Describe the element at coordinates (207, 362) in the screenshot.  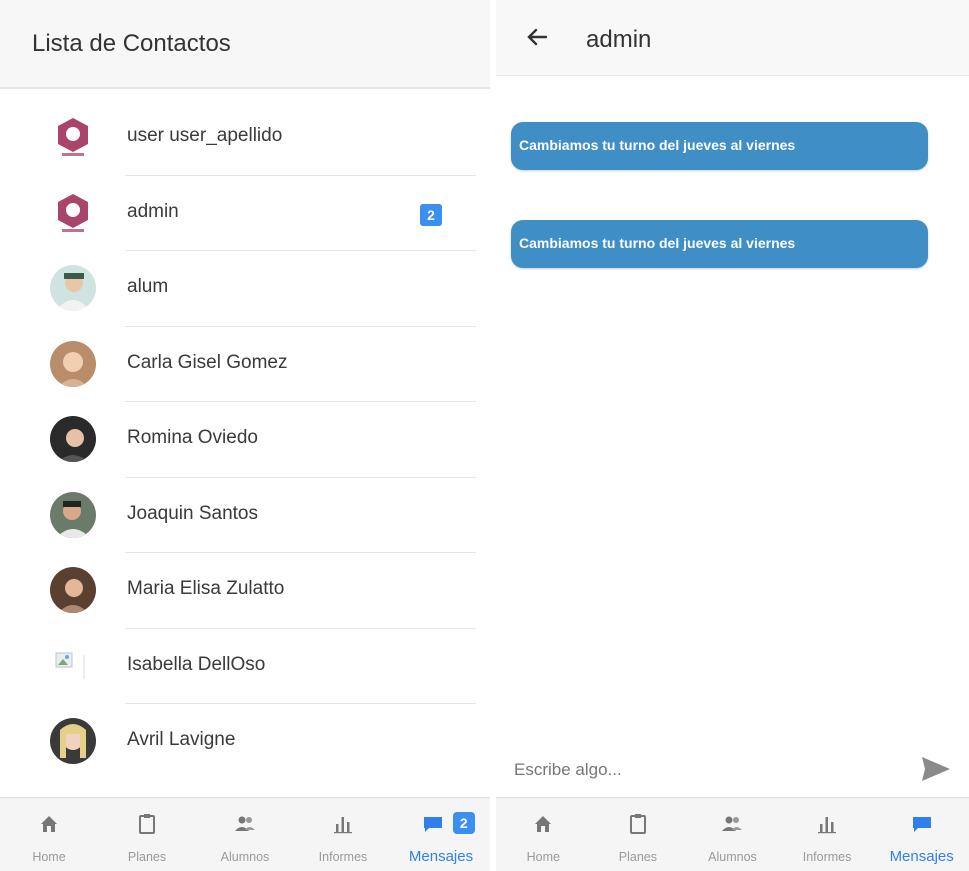
I see `contact-name: Carla Gisel Gomez` at that location.